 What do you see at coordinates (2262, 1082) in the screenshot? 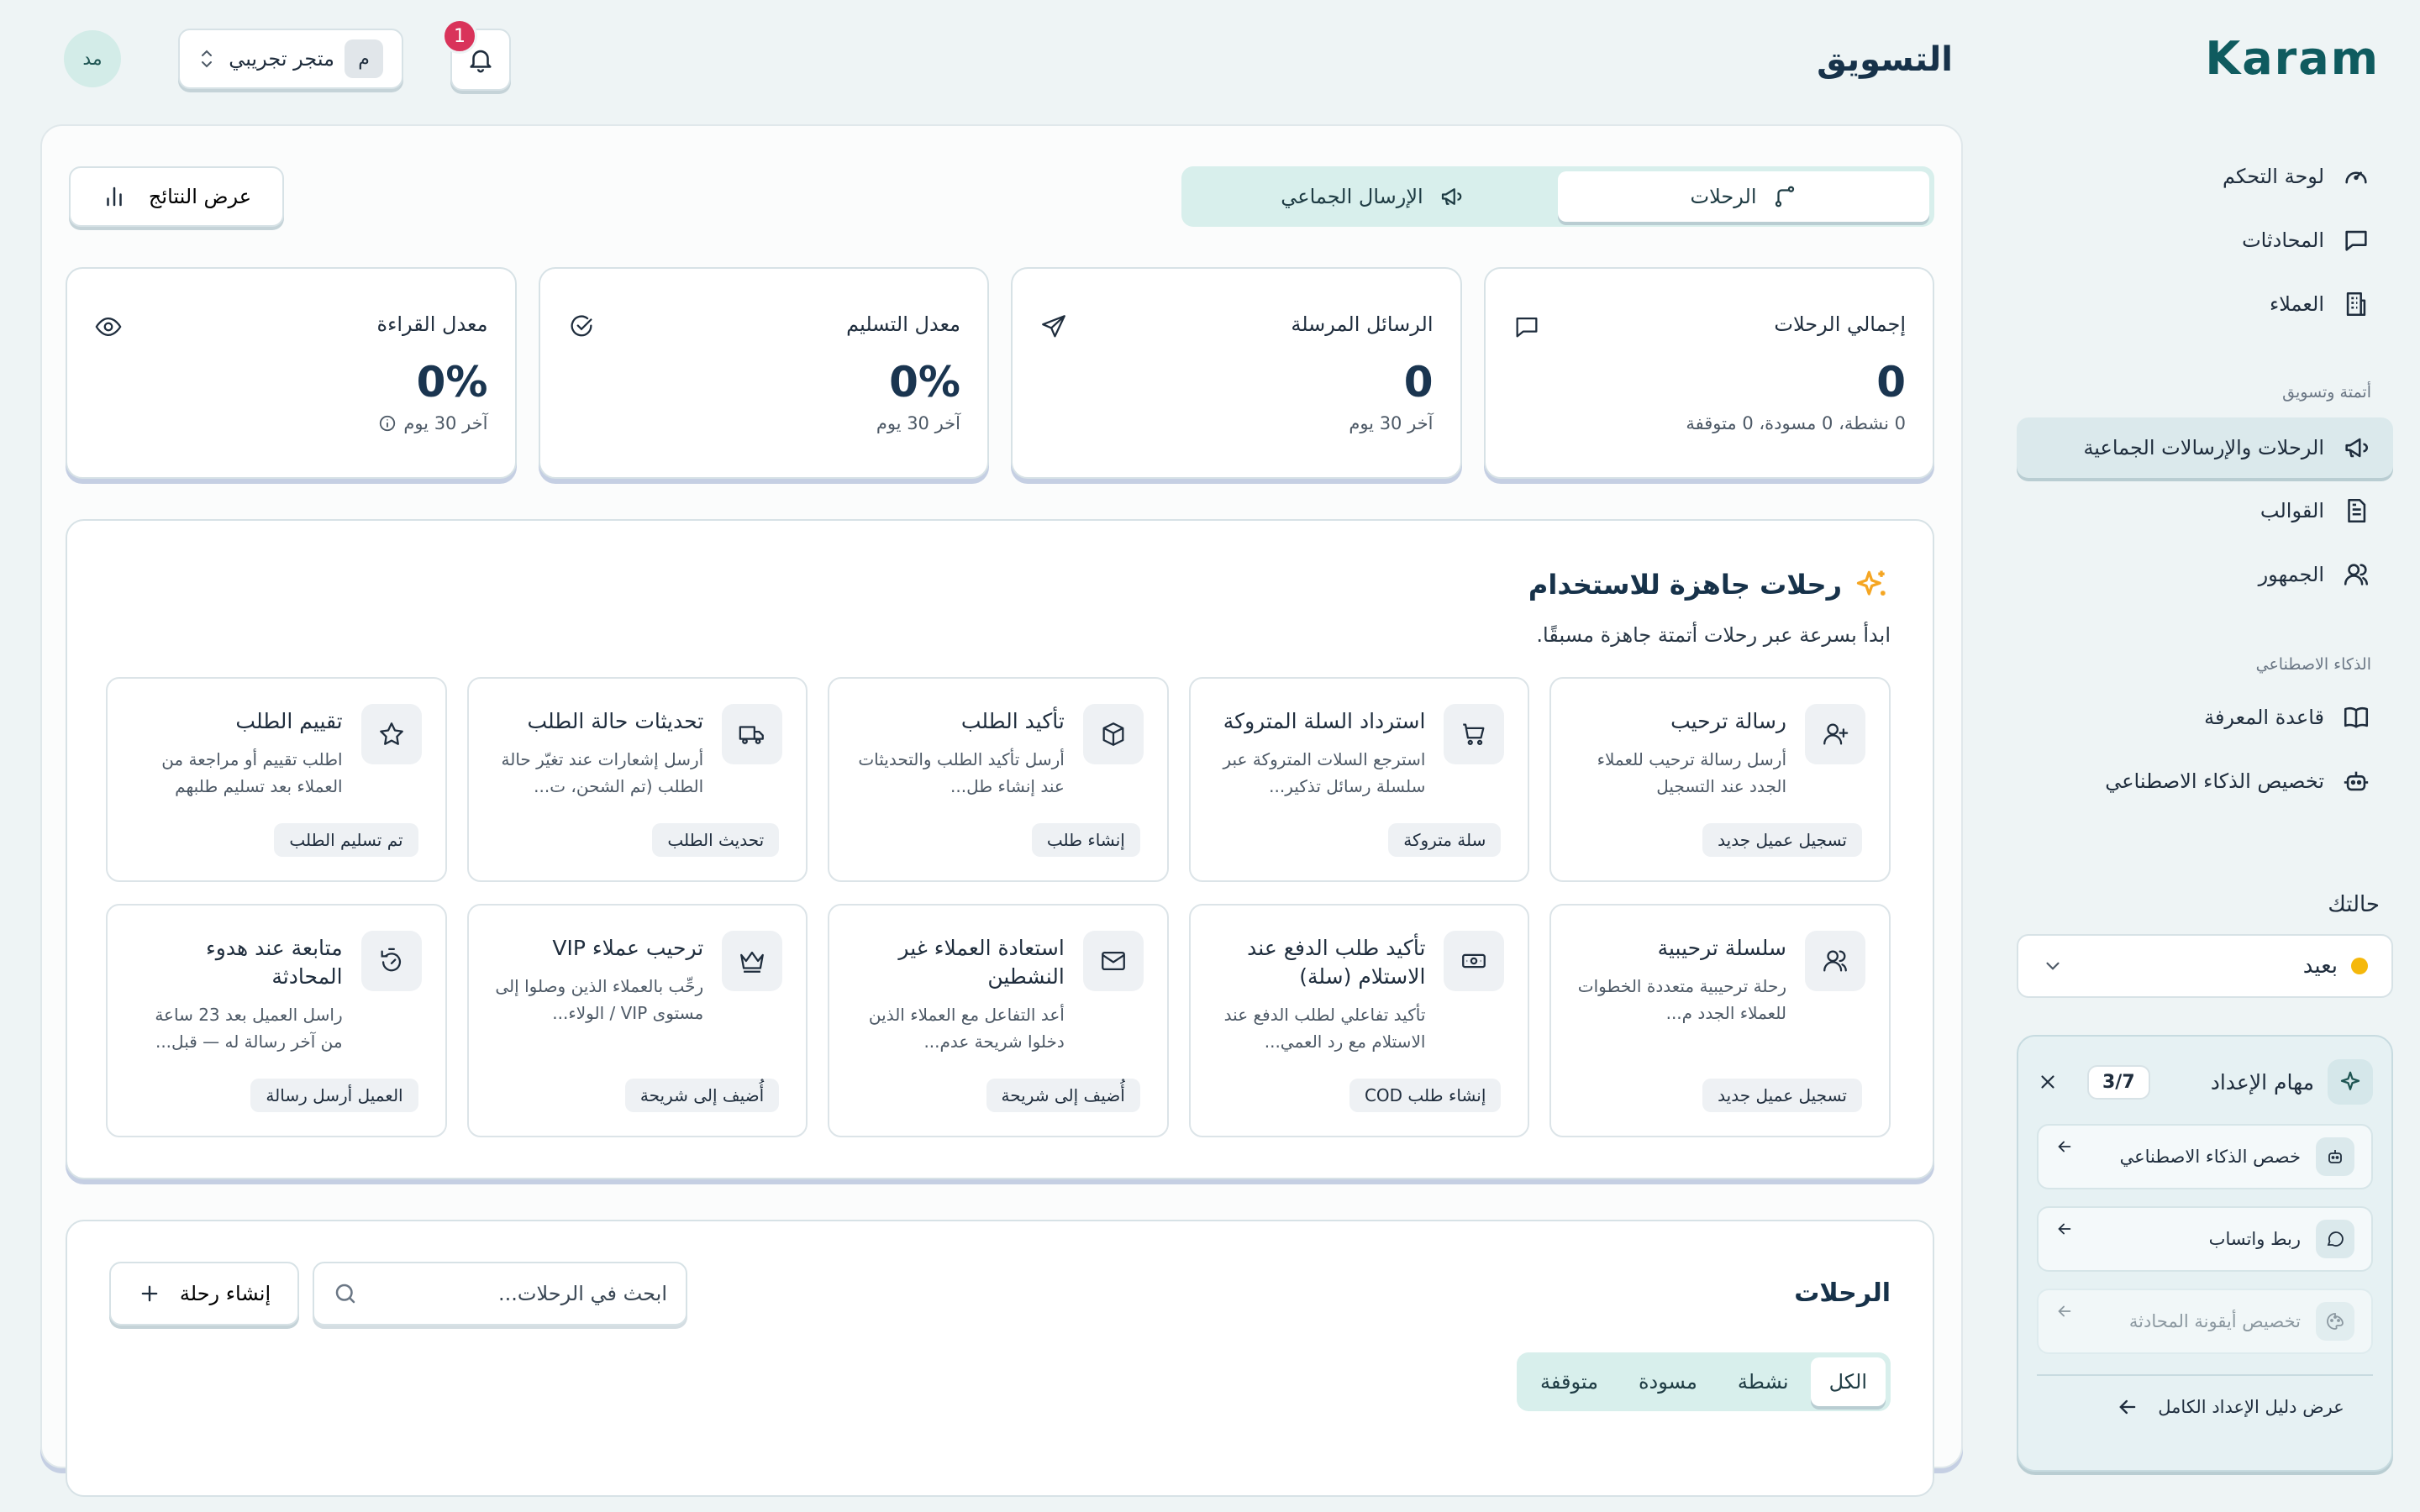
I see `setup-title: مهام الإعداد` at bounding box center [2262, 1082].